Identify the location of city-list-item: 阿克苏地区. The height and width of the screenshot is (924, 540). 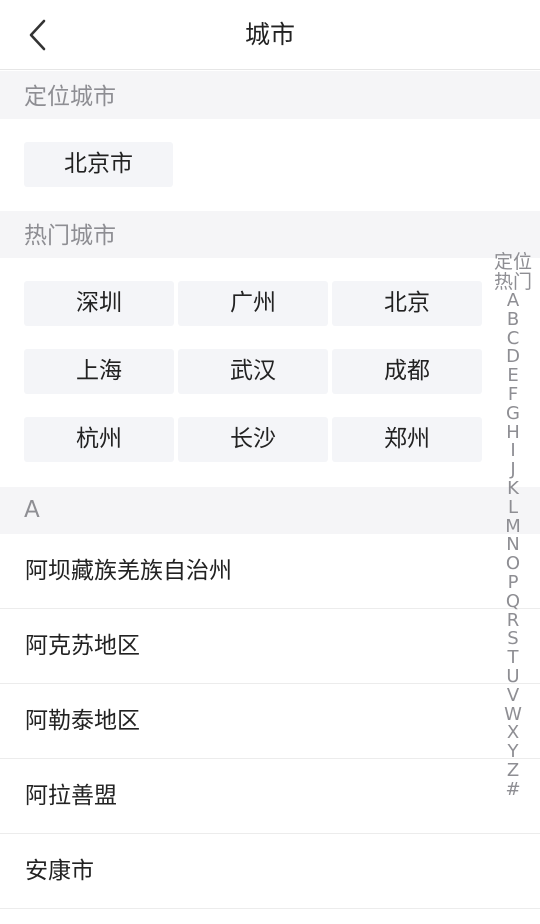
(270, 646).